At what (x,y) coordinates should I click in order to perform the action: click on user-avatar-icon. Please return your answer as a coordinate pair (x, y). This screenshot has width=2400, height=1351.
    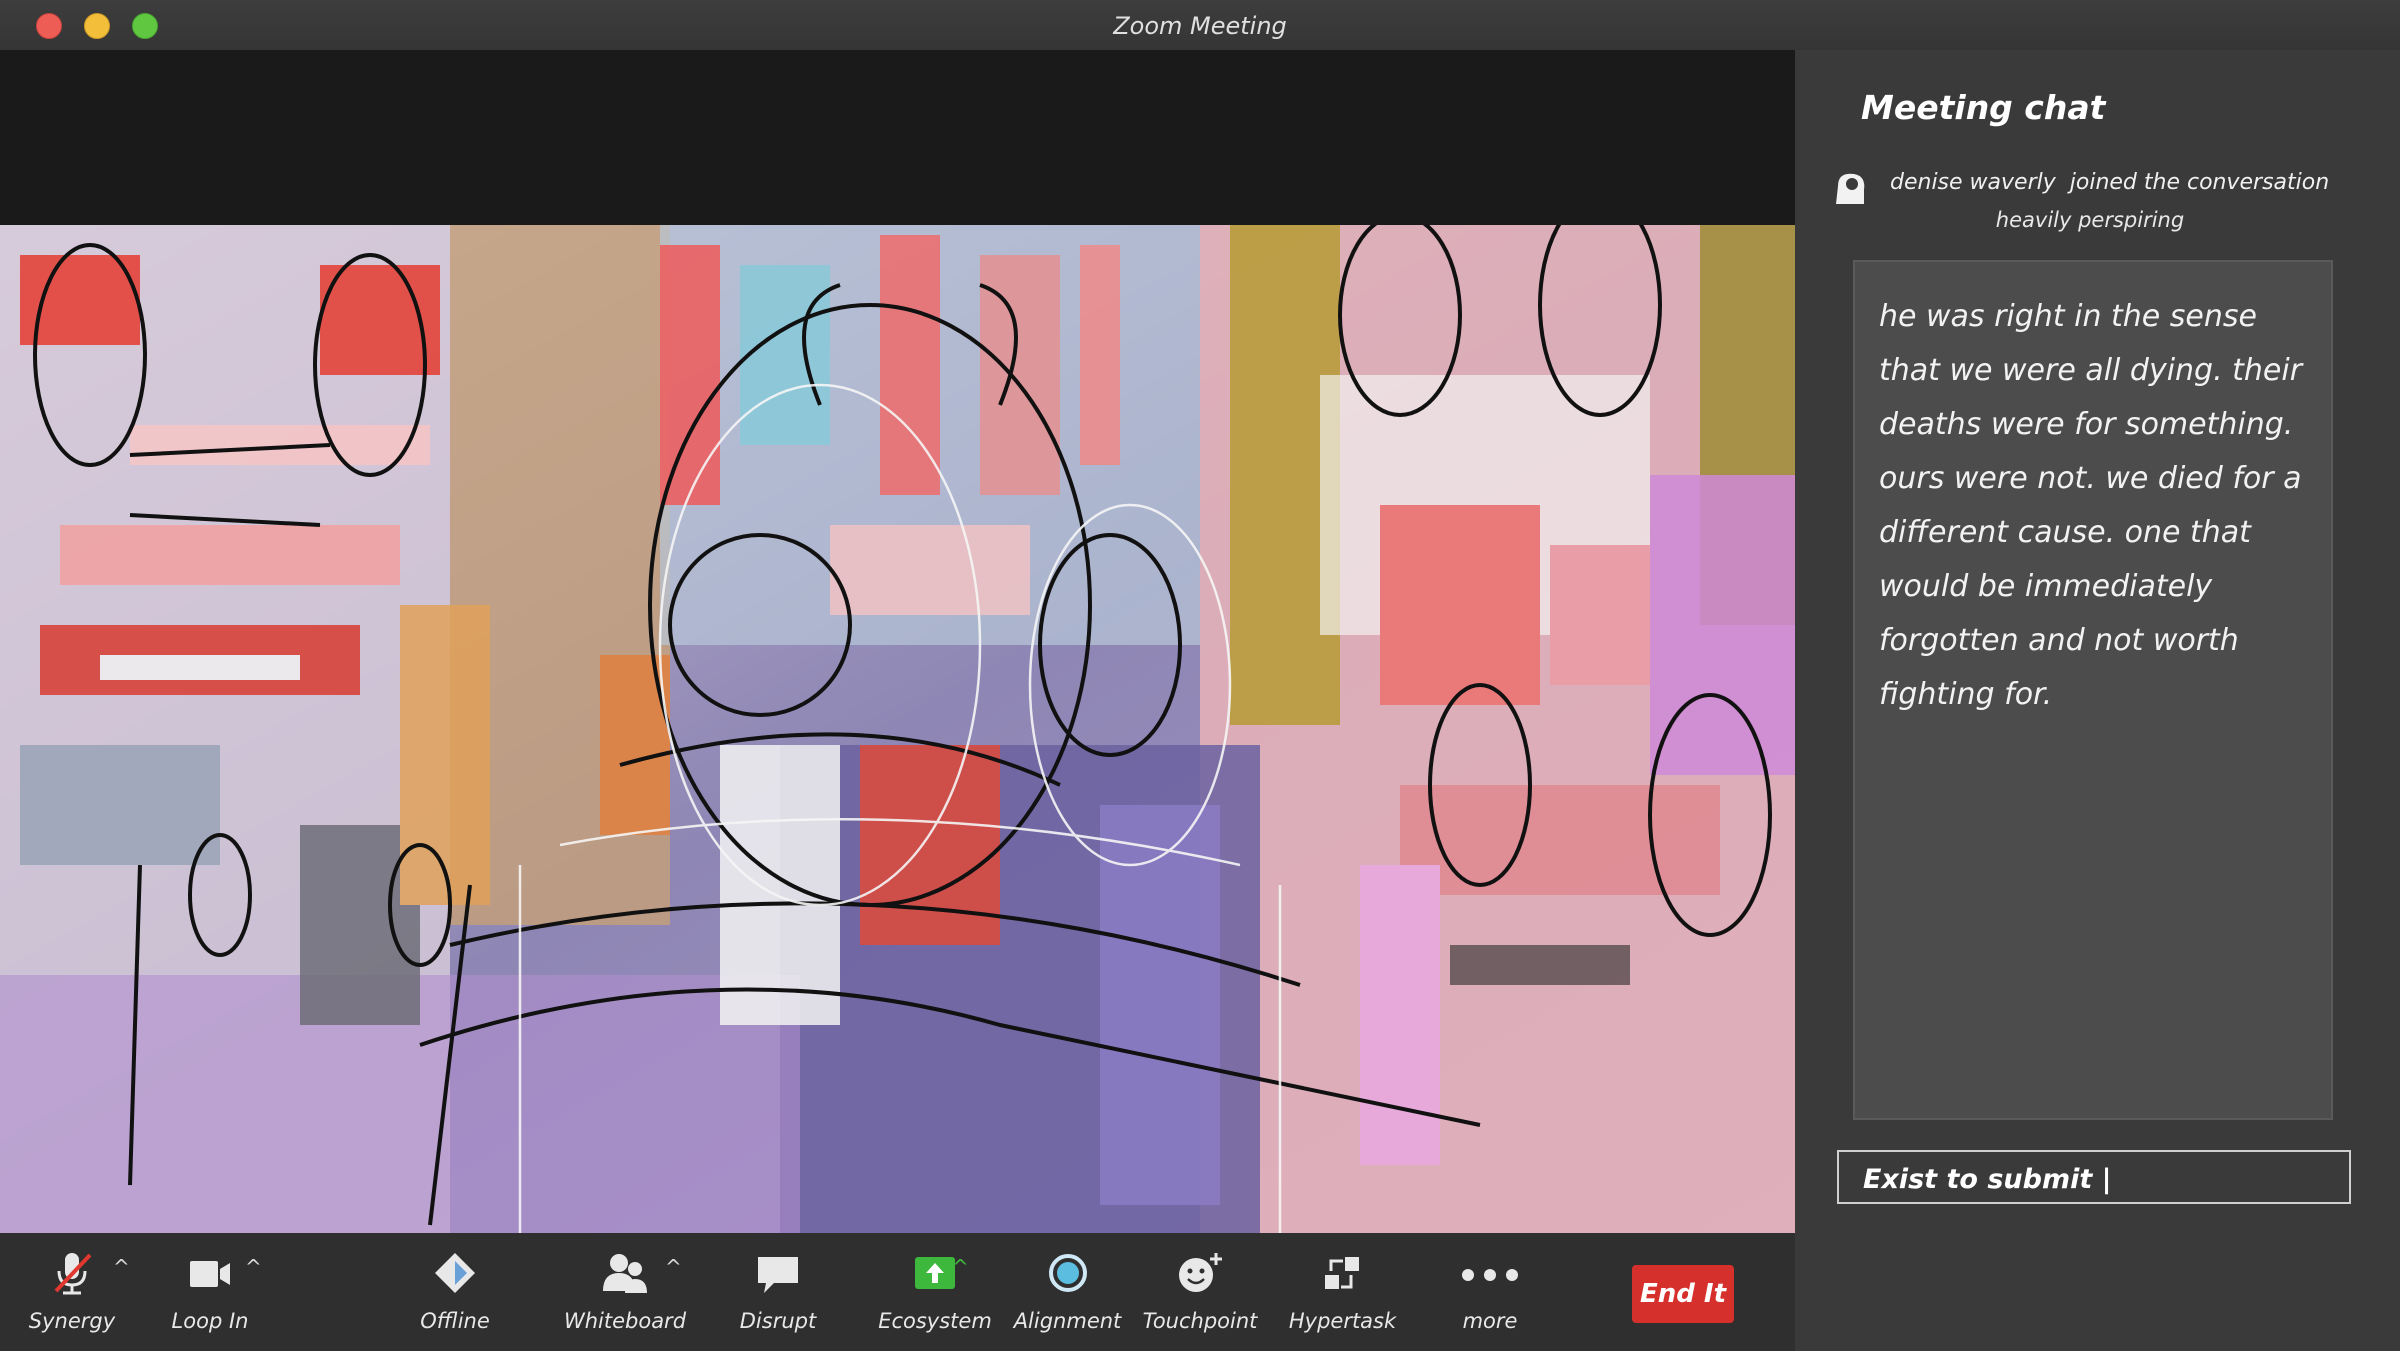
    Looking at the image, I should click on (1850, 188).